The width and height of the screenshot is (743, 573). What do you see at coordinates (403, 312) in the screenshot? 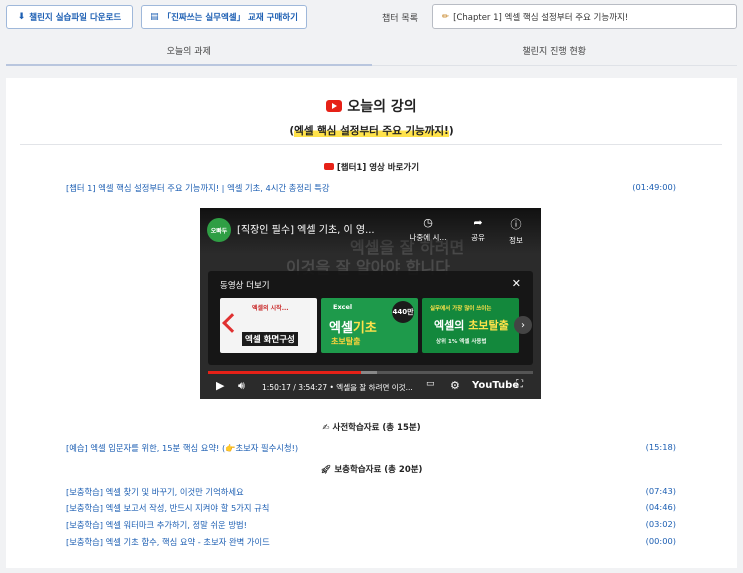
I see `view-count-badge: 440만` at bounding box center [403, 312].